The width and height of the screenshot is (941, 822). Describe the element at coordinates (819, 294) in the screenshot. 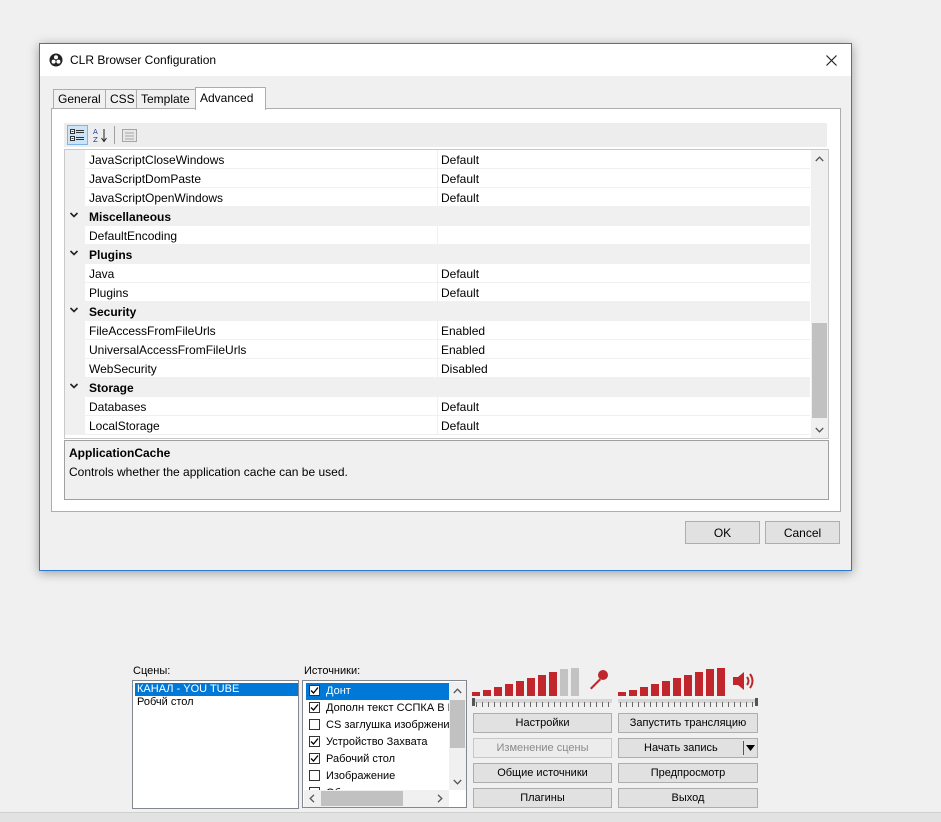

I see `property-grid-scrollbar` at that location.